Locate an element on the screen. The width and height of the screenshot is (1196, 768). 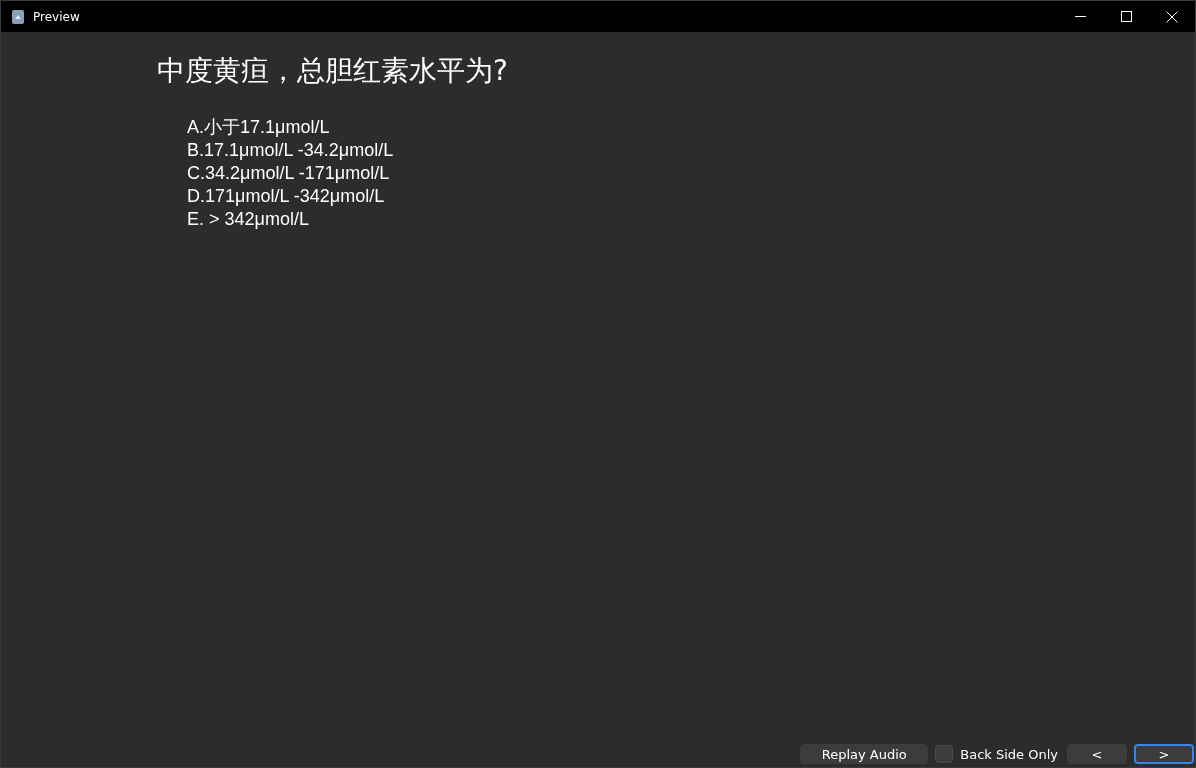
answer-option: C.34.2μmol/L -171μmol/L is located at coordinates (691, 173).